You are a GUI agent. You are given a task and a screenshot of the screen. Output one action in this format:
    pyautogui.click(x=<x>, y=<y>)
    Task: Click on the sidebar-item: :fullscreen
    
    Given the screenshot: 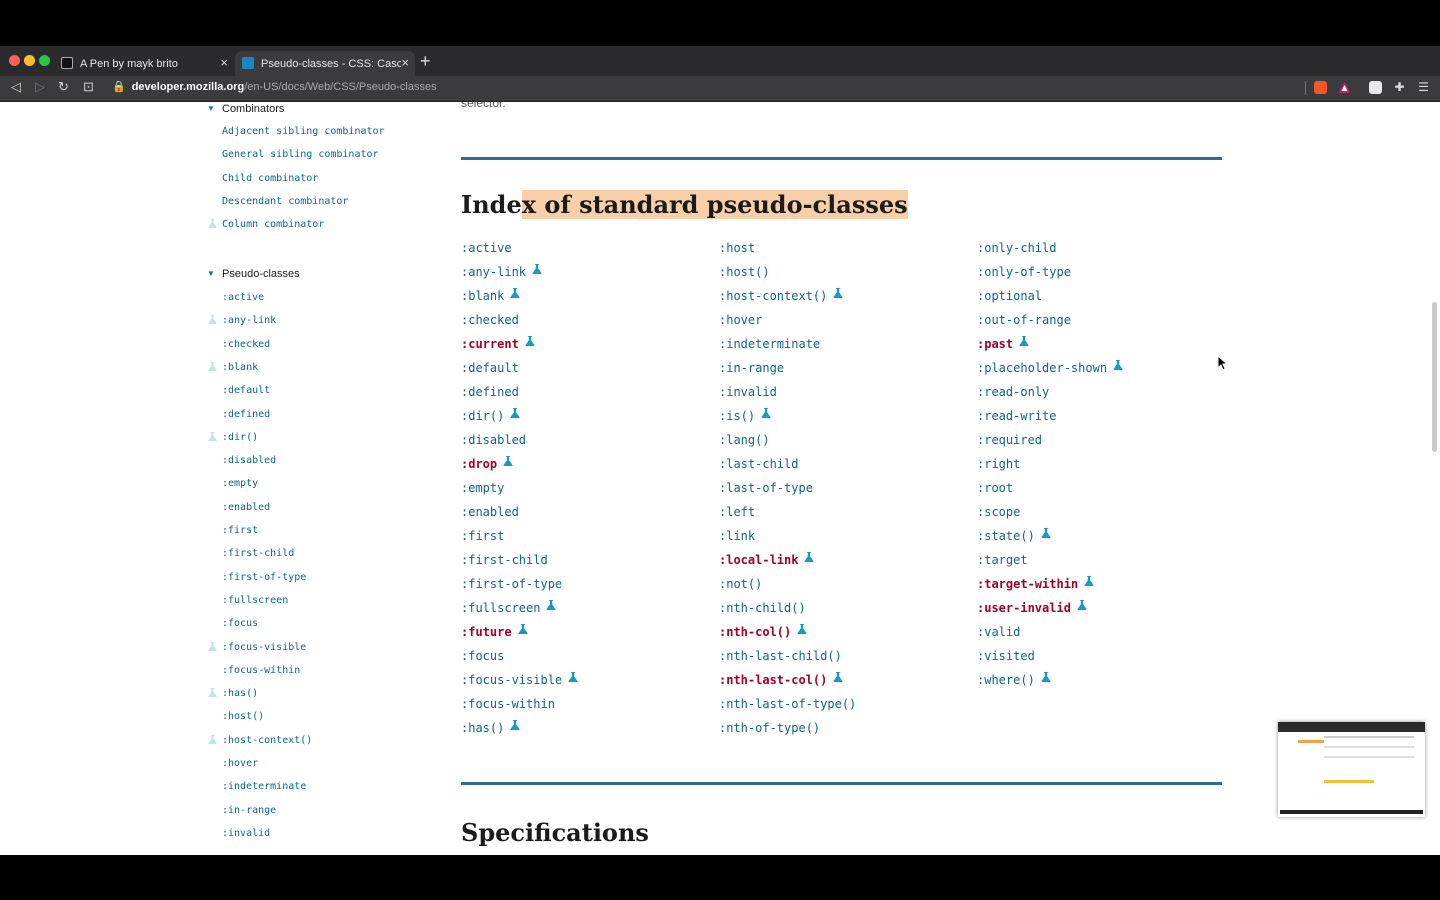 What is the action you would take?
    pyautogui.click(x=255, y=600)
    